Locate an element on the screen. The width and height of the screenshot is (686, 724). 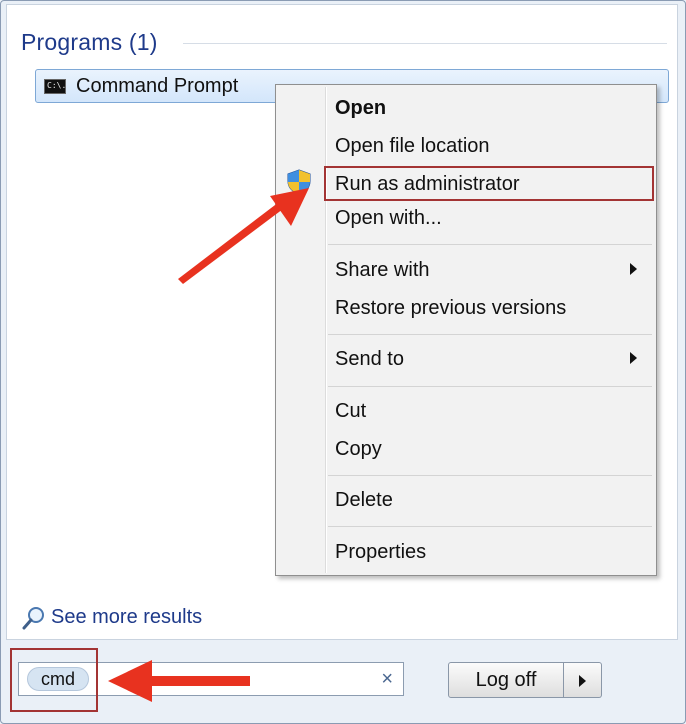
programs-group-header: Programs (1) is located at coordinates (89, 42).